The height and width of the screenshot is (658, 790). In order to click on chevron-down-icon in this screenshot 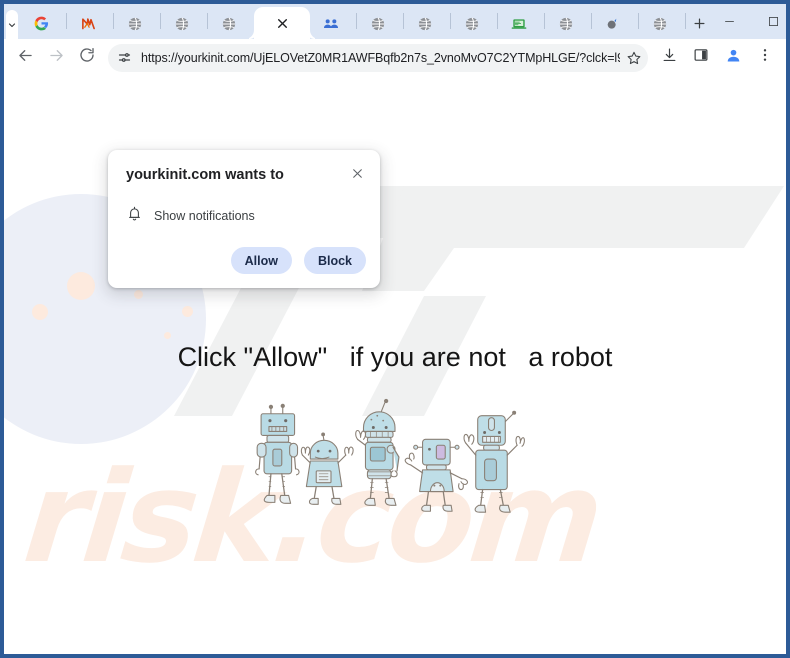, I will do `click(12, 25)`.